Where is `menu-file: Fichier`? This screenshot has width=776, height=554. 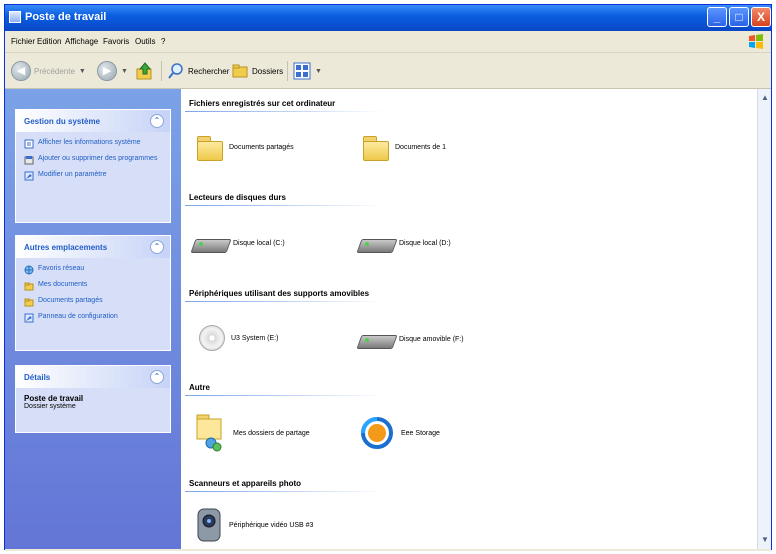
menu-file: Fichier is located at coordinates (23, 41).